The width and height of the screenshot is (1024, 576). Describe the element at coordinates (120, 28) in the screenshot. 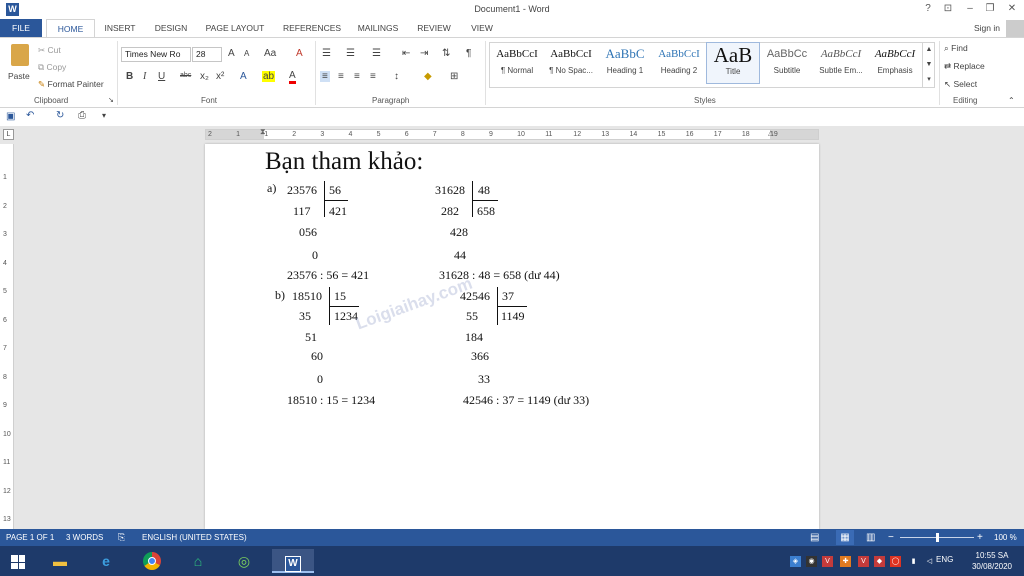

I see `tab-insert: INSERT` at that location.